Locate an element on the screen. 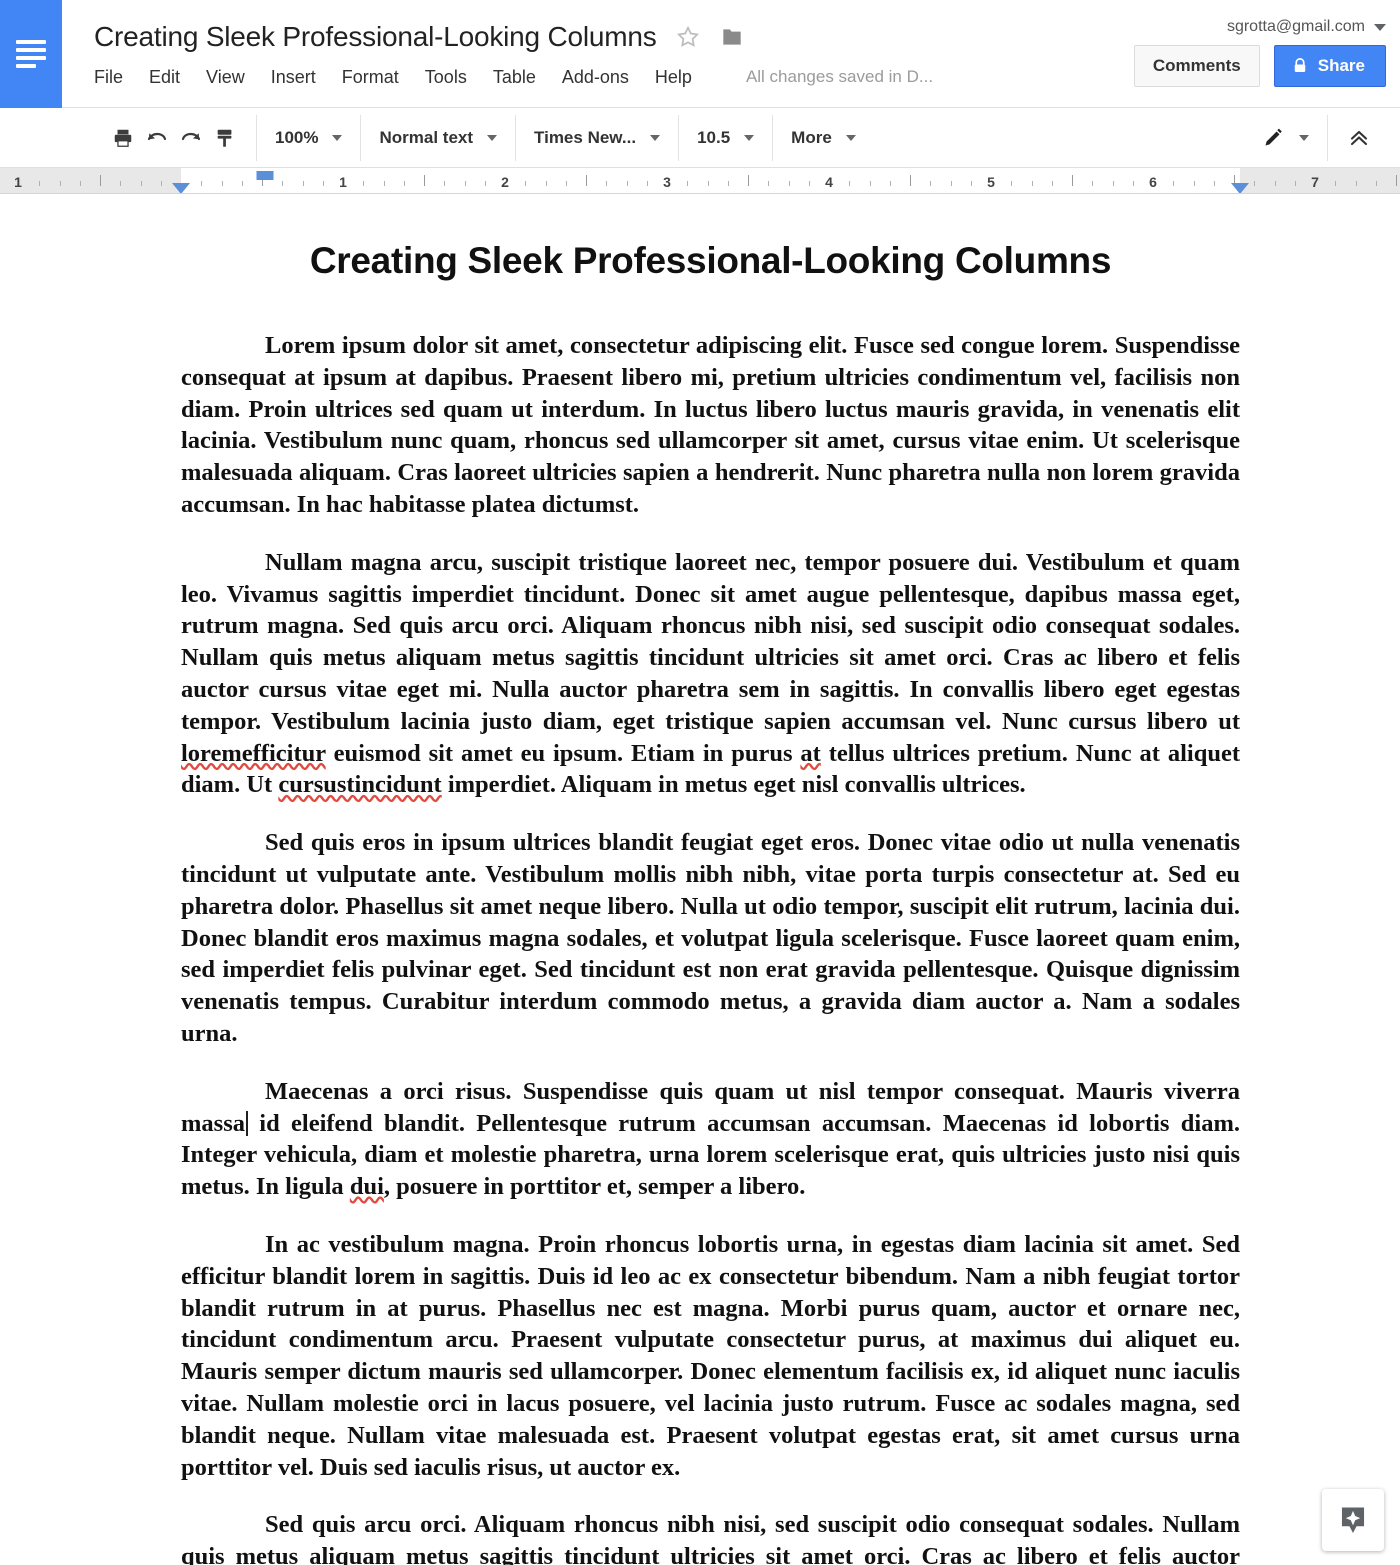  font-size-select: 10.5 is located at coordinates (725, 138).